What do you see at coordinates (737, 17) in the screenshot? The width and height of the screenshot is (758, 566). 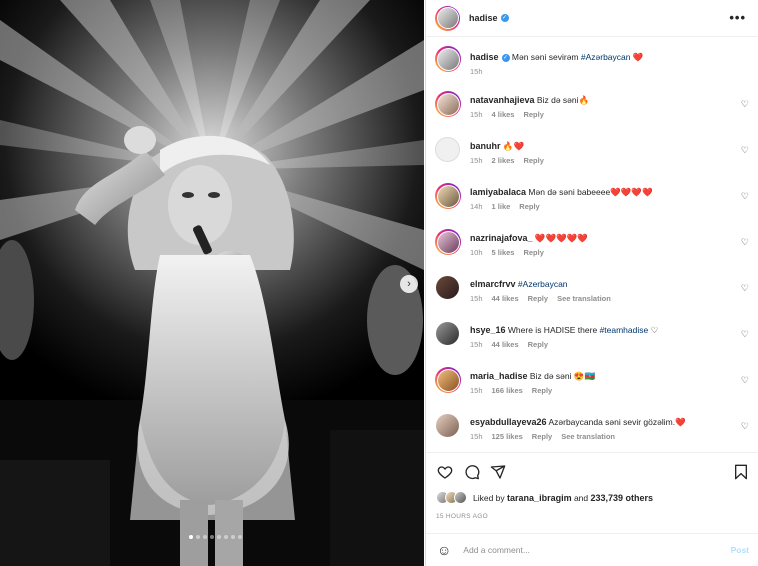 I see `more-options-icon: •••` at bounding box center [737, 17].